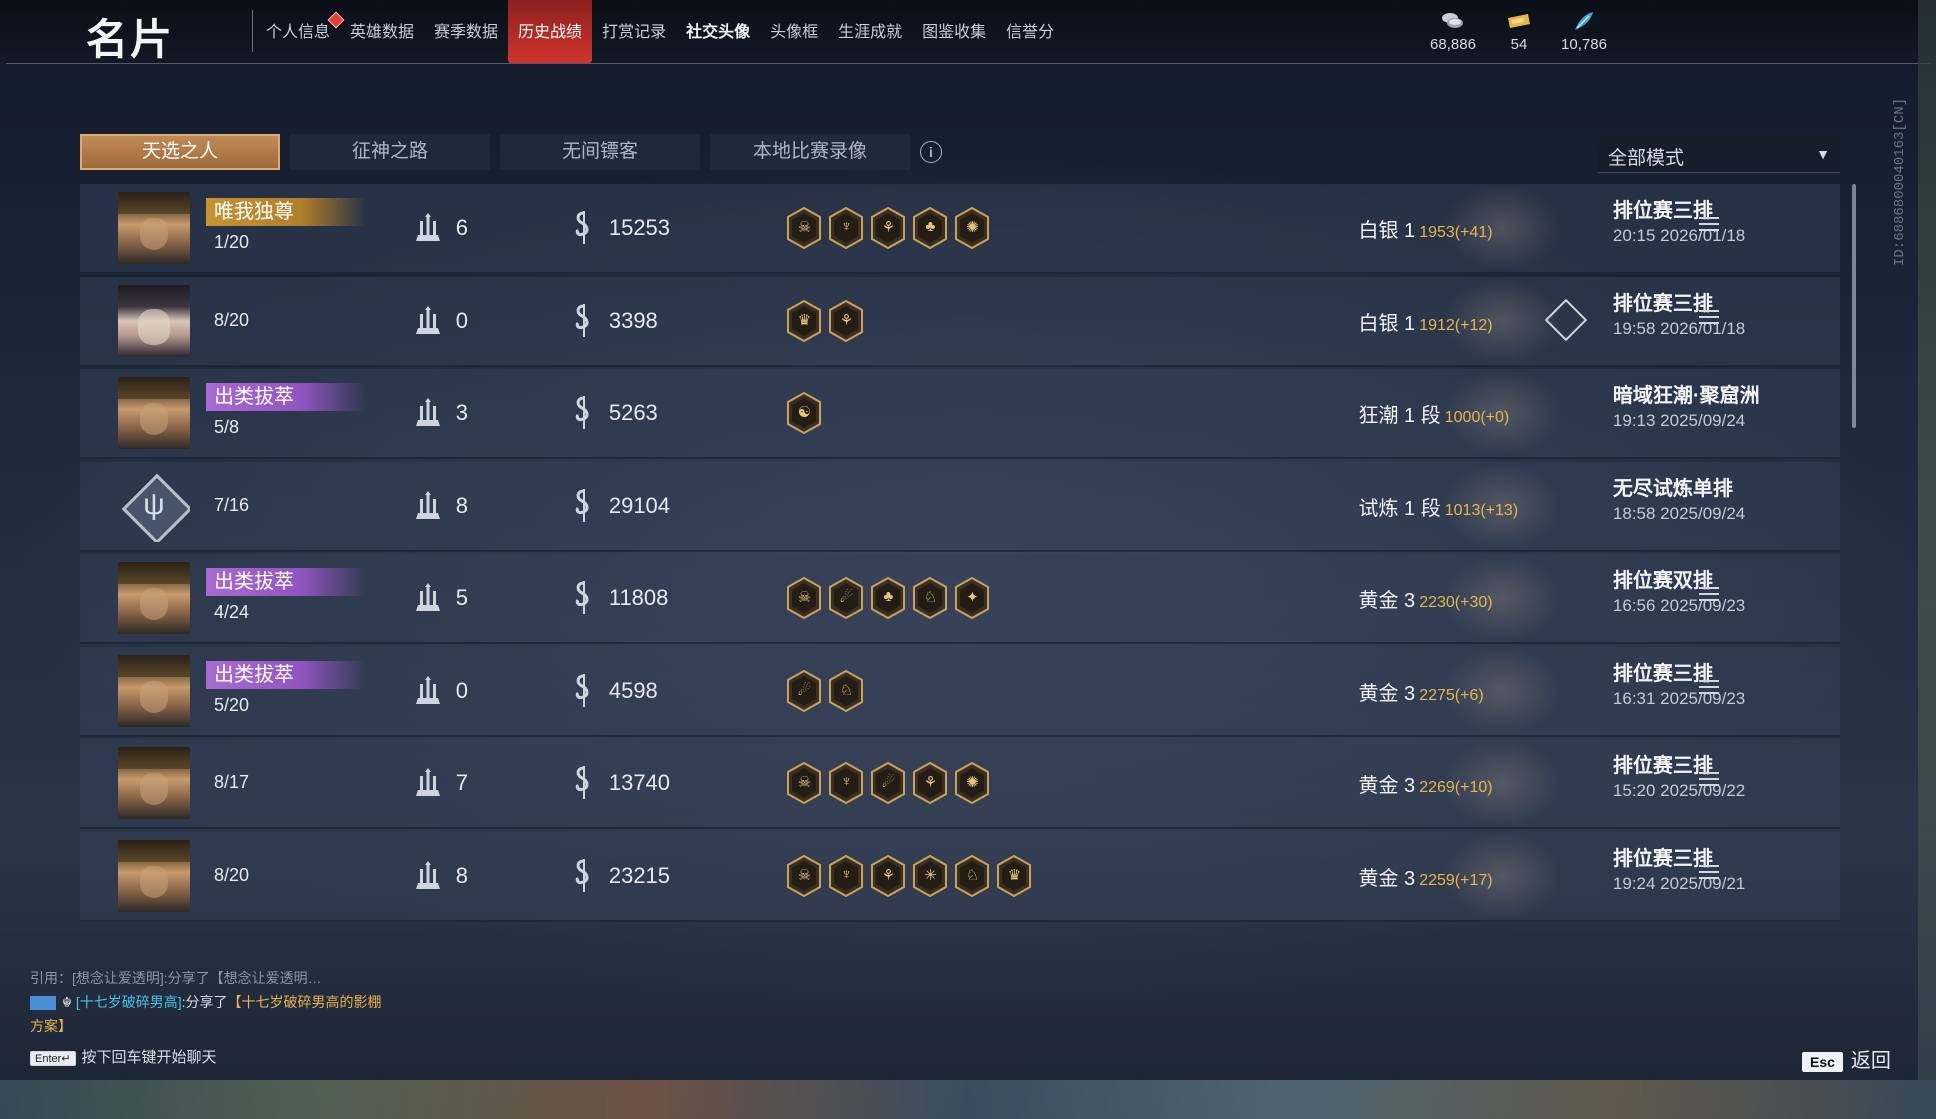 The height and width of the screenshot is (1119, 1936). I want to click on equipment-icon: ☯, so click(804, 413).